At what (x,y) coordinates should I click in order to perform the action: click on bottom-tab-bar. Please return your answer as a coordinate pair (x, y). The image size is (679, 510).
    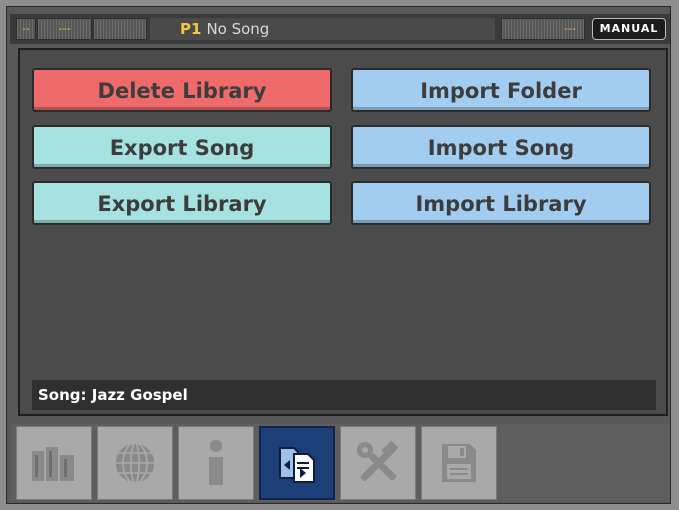
    Looking at the image, I should click on (340, 463).